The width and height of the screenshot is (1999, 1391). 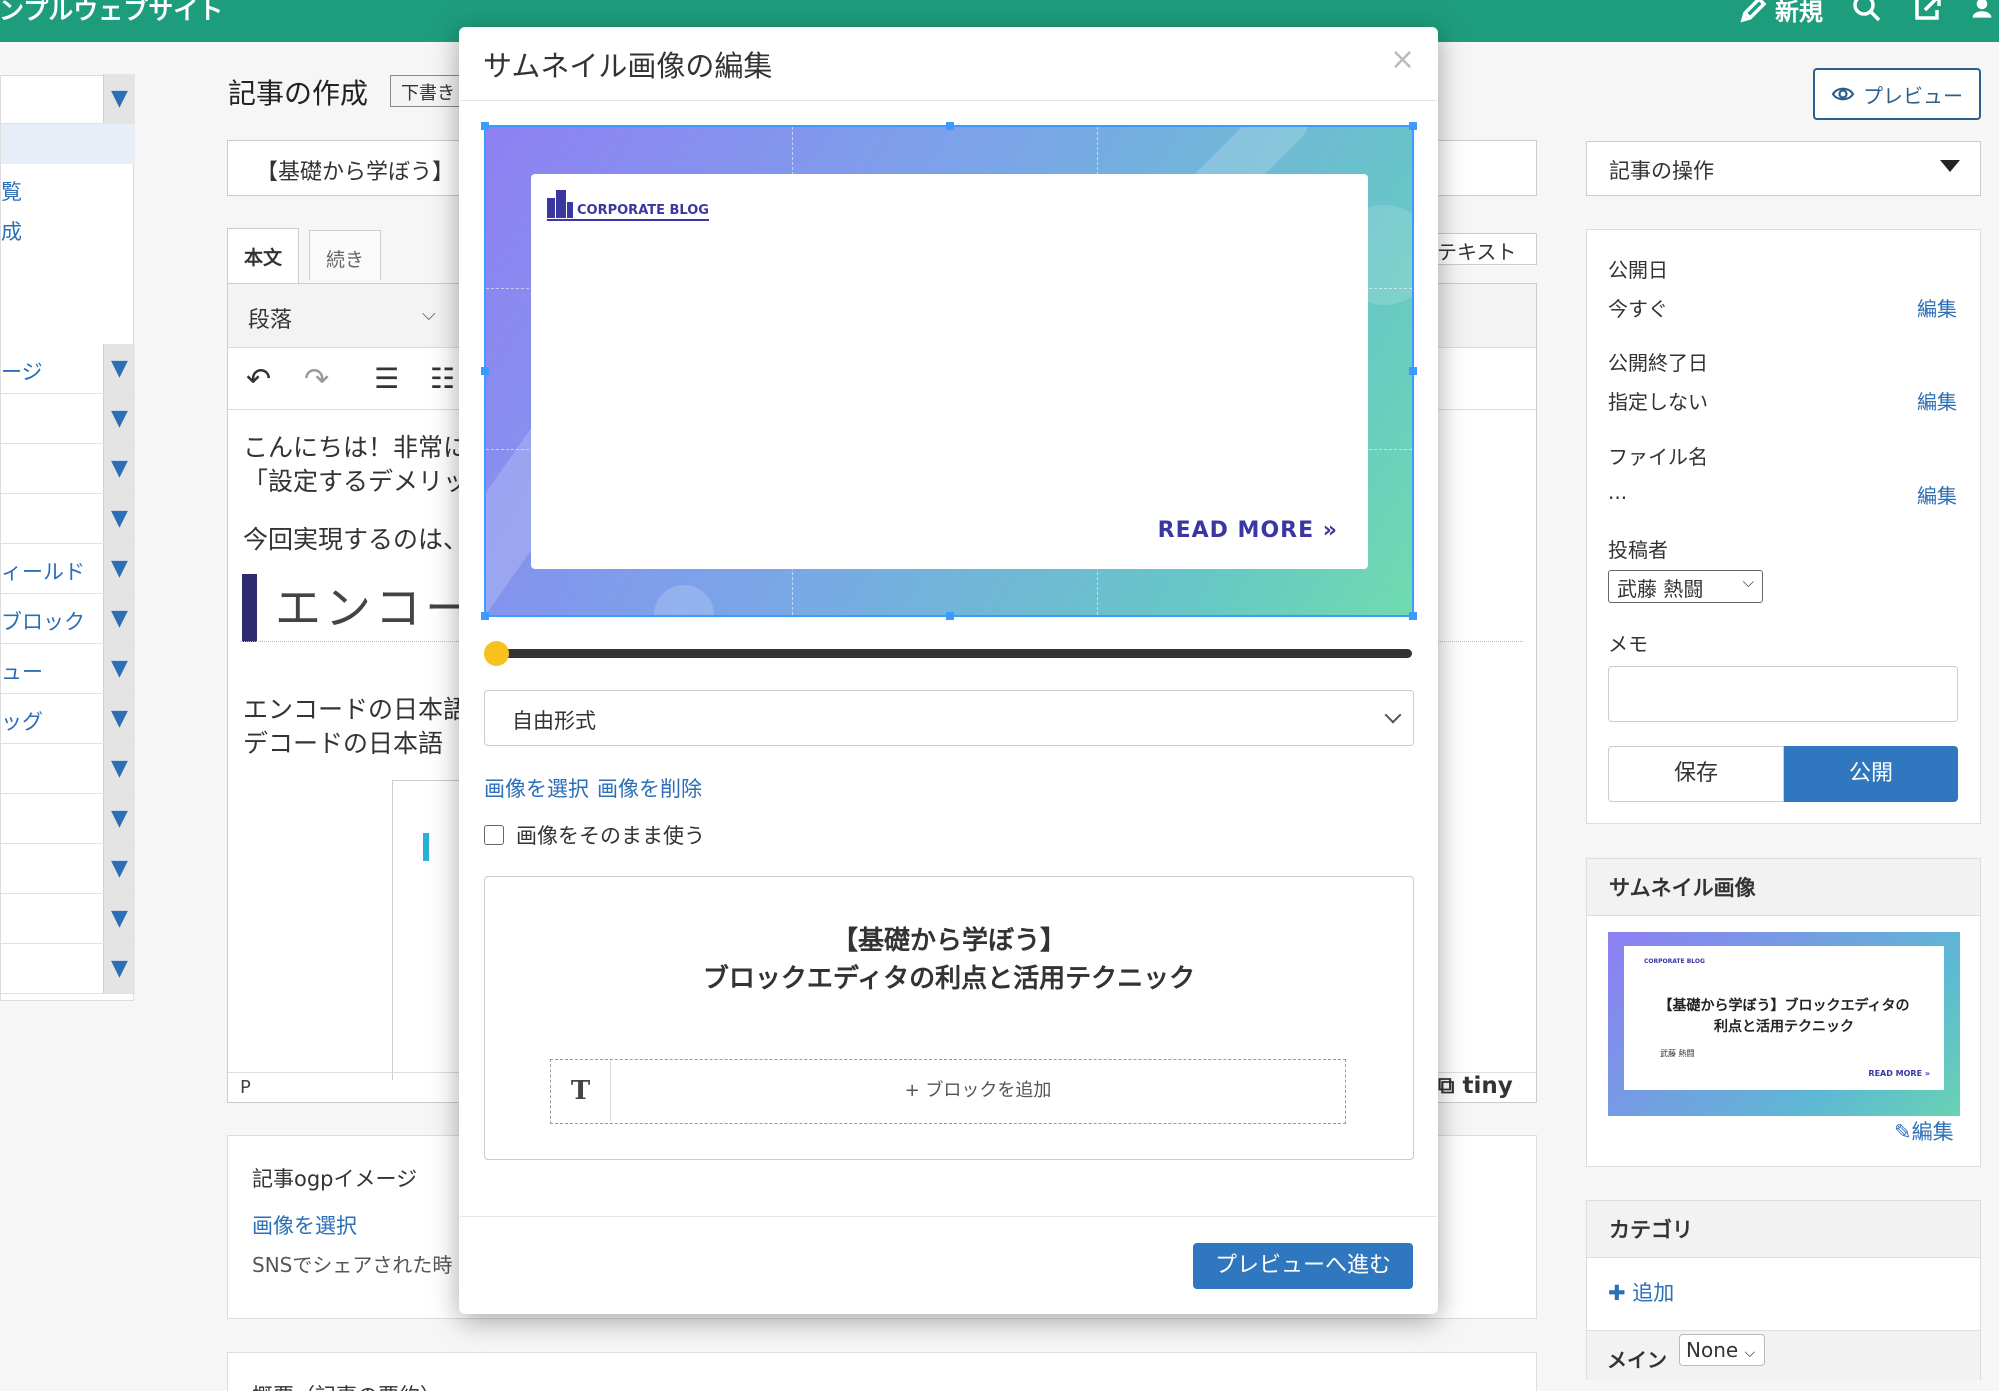 What do you see at coordinates (610, 836) in the screenshot?
I see `use-as-is-label: 画像をそのまま使う` at bounding box center [610, 836].